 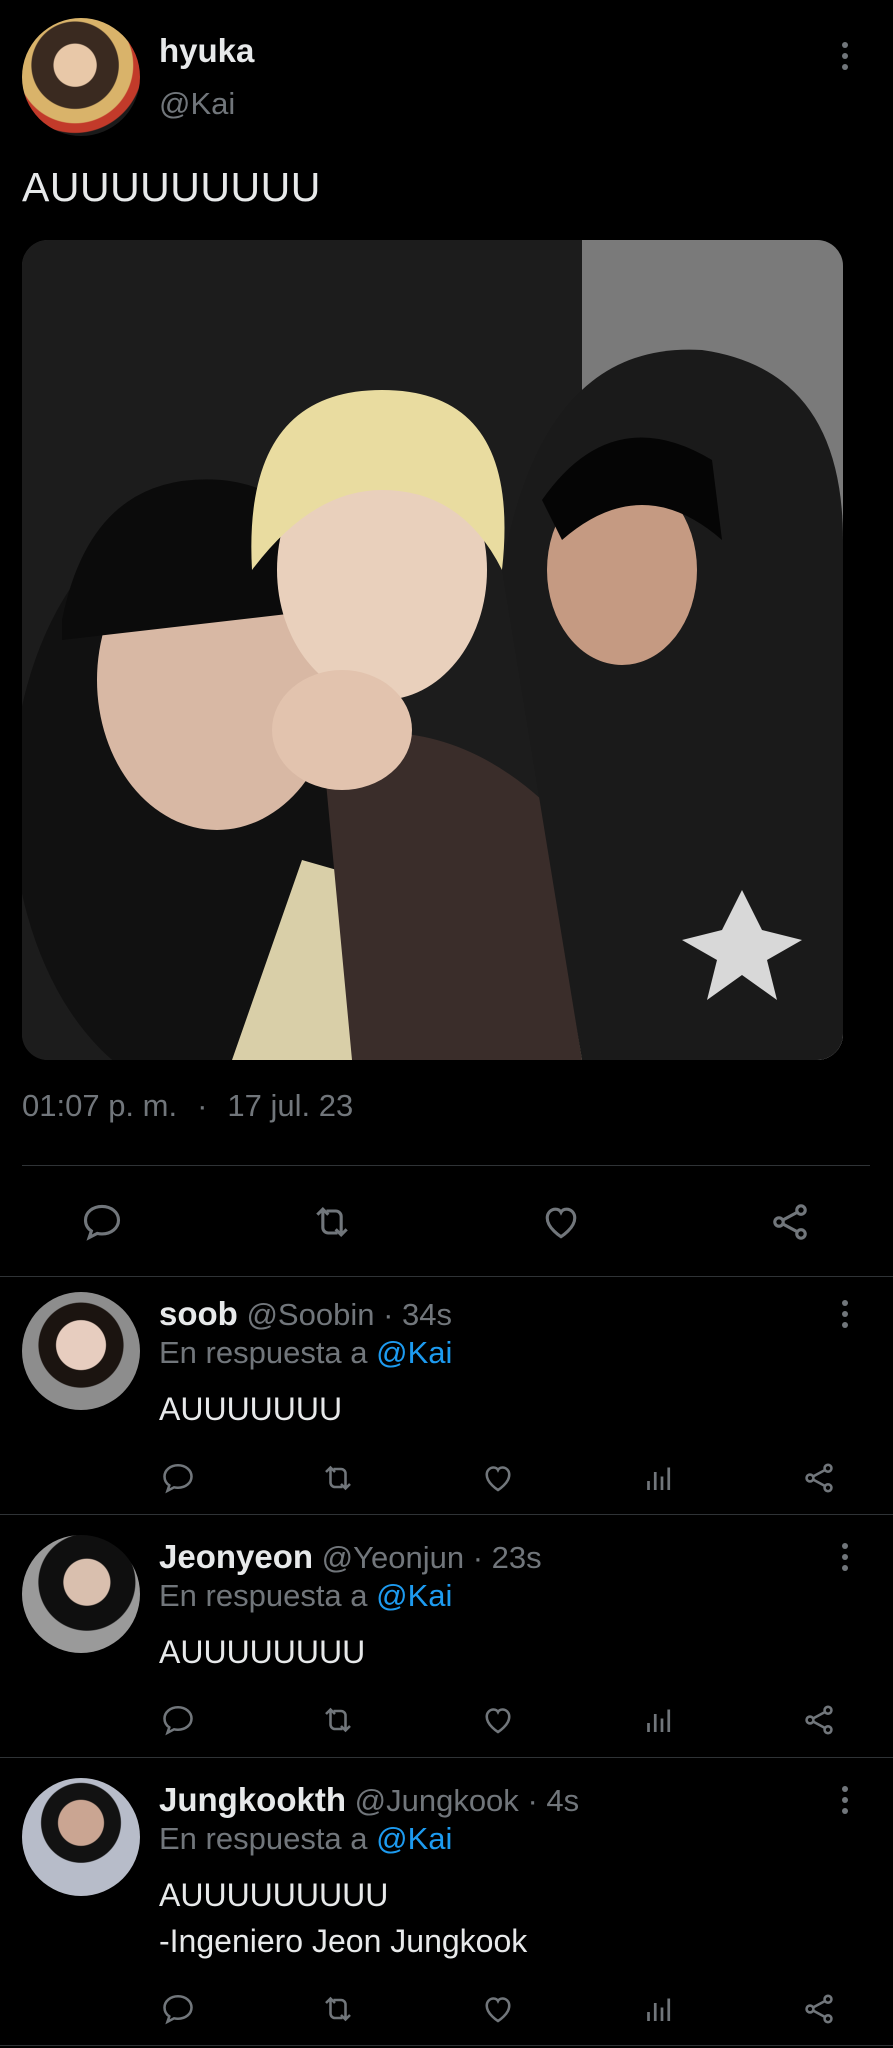 I want to click on reply-author-name: Jeonyeon, so click(x=236, y=1556).